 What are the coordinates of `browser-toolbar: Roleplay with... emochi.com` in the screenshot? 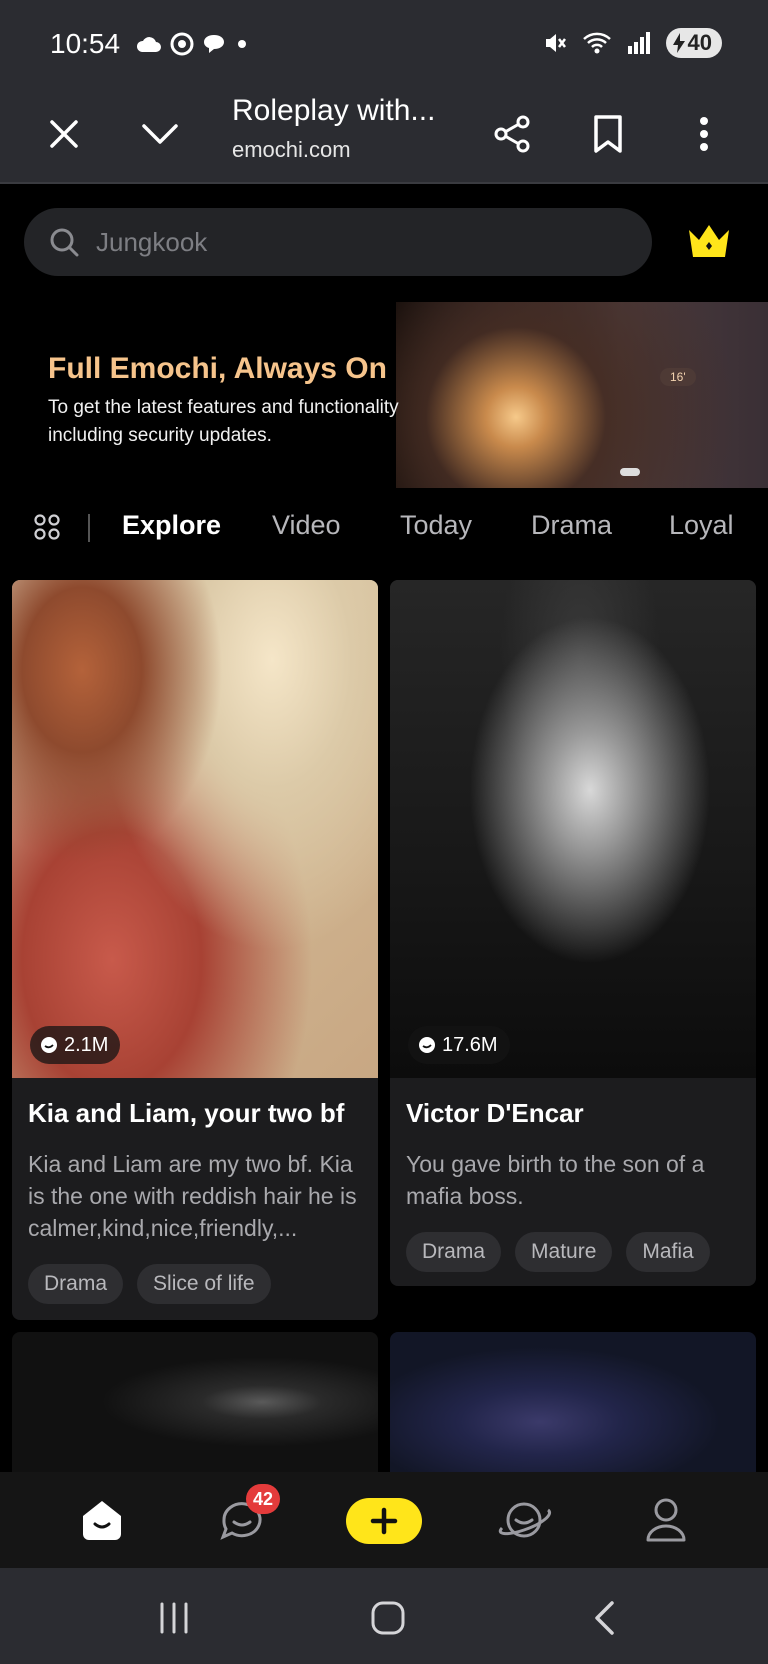 It's located at (384, 134).